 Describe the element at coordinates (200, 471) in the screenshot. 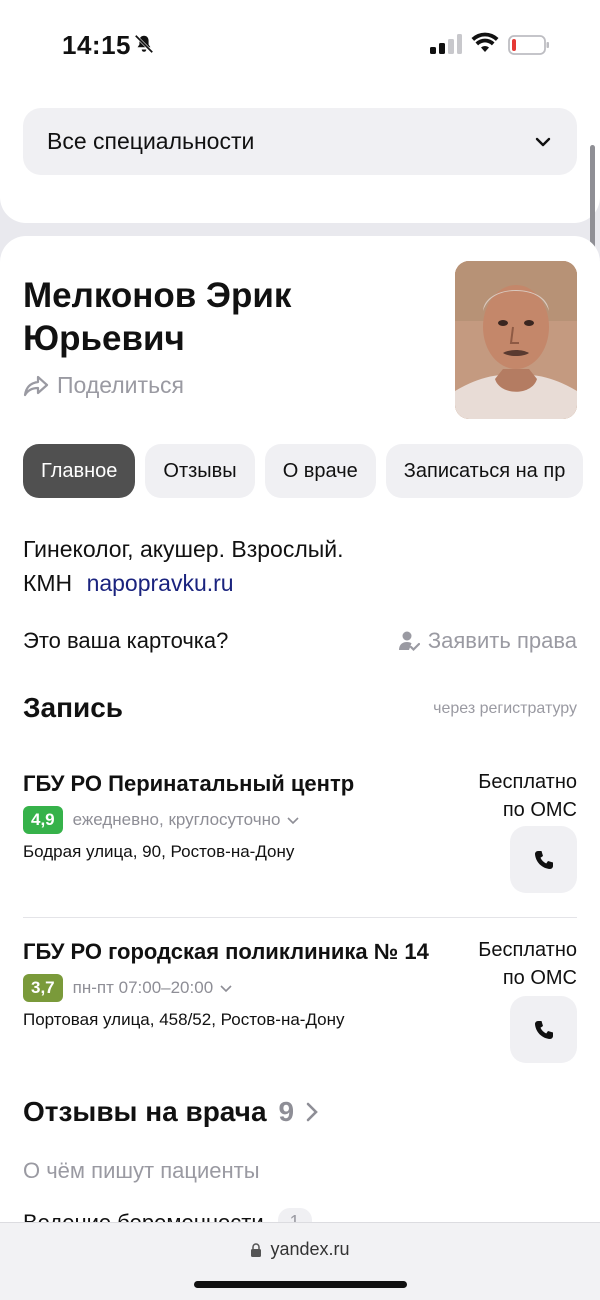

I see `tab-reviews: Отзывы` at that location.